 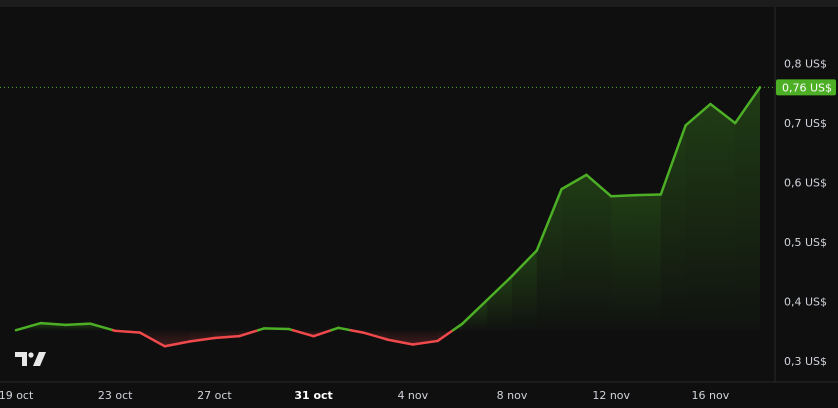 I want to click on y-tick-label: 0,5 US$, so click(x=805, y=242).